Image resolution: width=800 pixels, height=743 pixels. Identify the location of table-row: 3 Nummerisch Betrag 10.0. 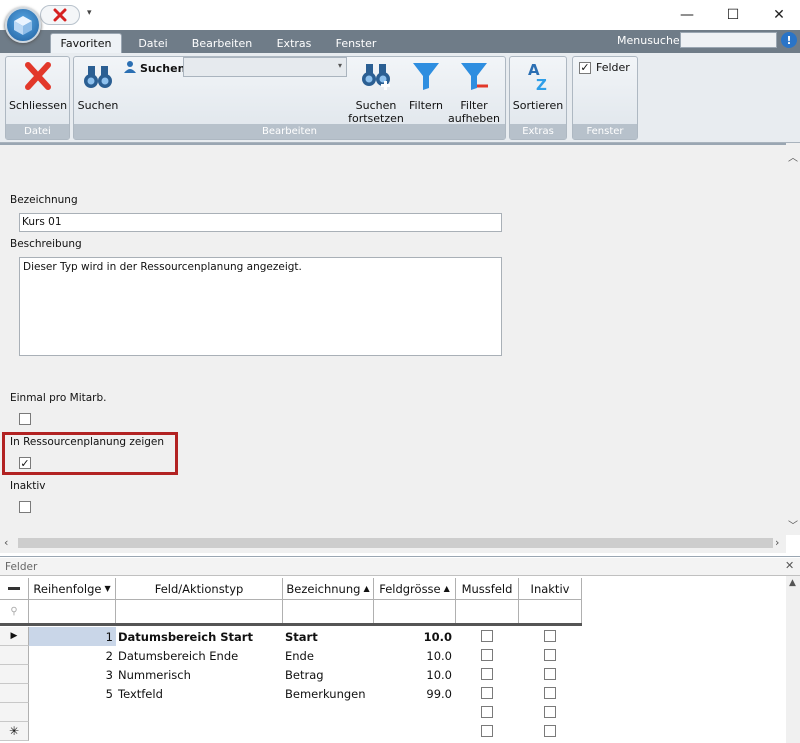
(291, 674).